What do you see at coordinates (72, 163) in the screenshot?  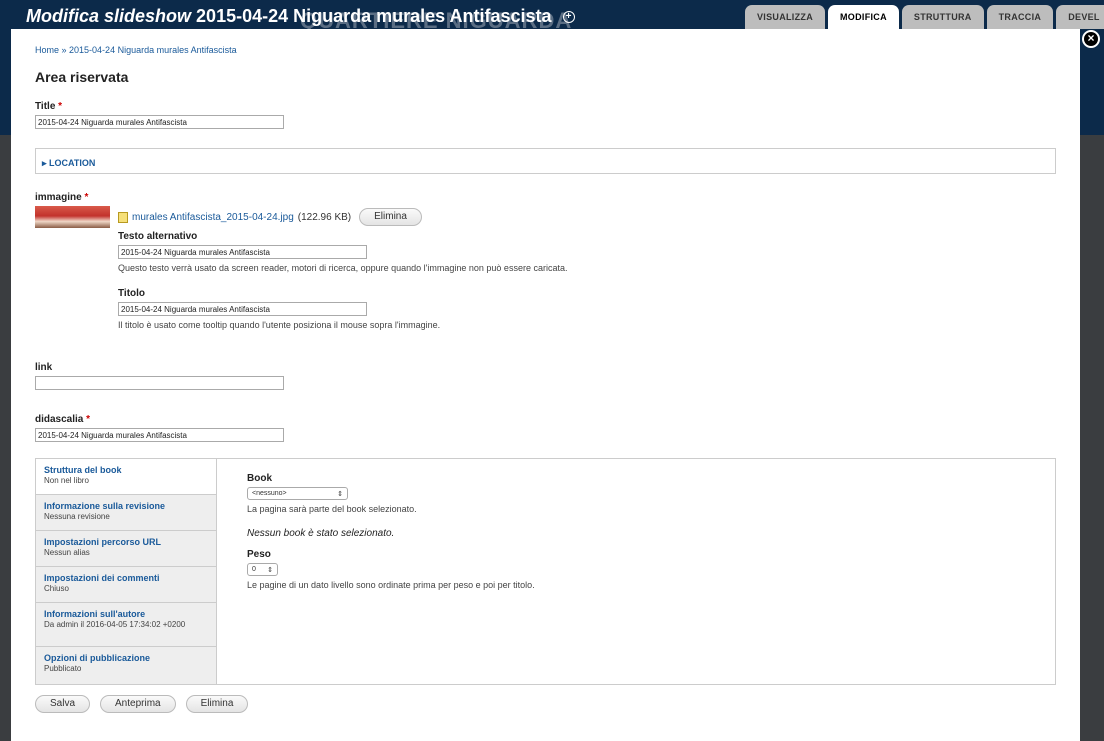 I see `location-label: LOCATION` at bounding box center [72, 163].